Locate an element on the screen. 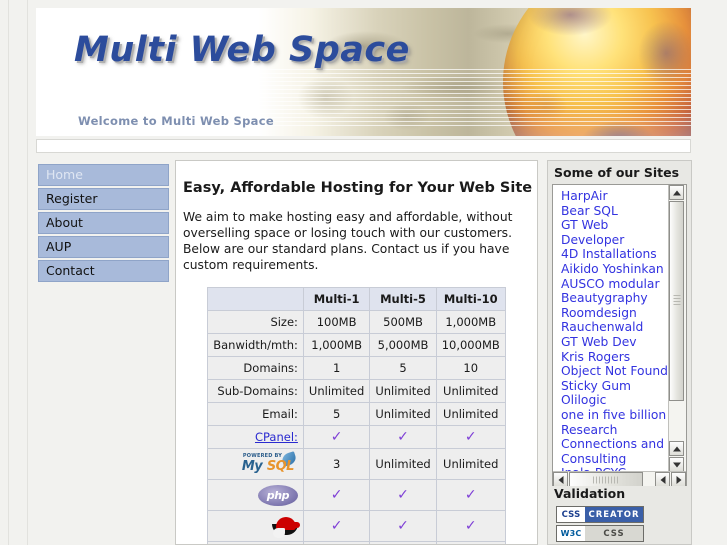  table-row: Email: 5 Unlimited Unlimited is located at coordinates (356, 414).